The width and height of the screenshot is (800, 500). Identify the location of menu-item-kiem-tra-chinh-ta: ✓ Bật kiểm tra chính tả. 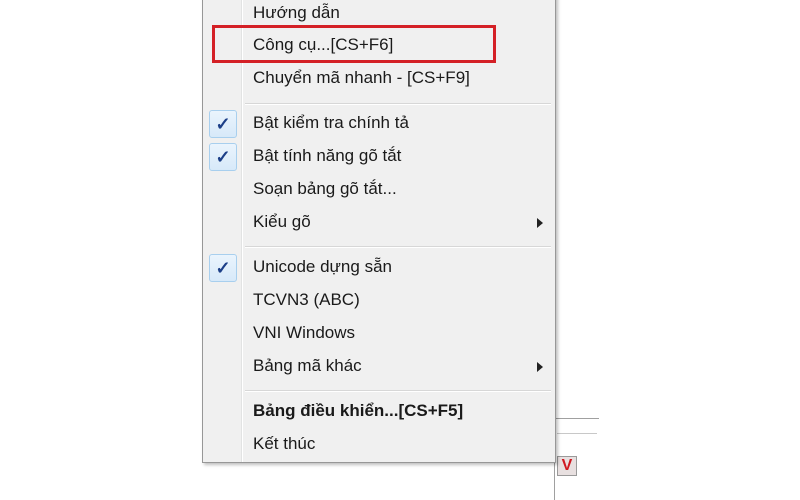
(379, 123).